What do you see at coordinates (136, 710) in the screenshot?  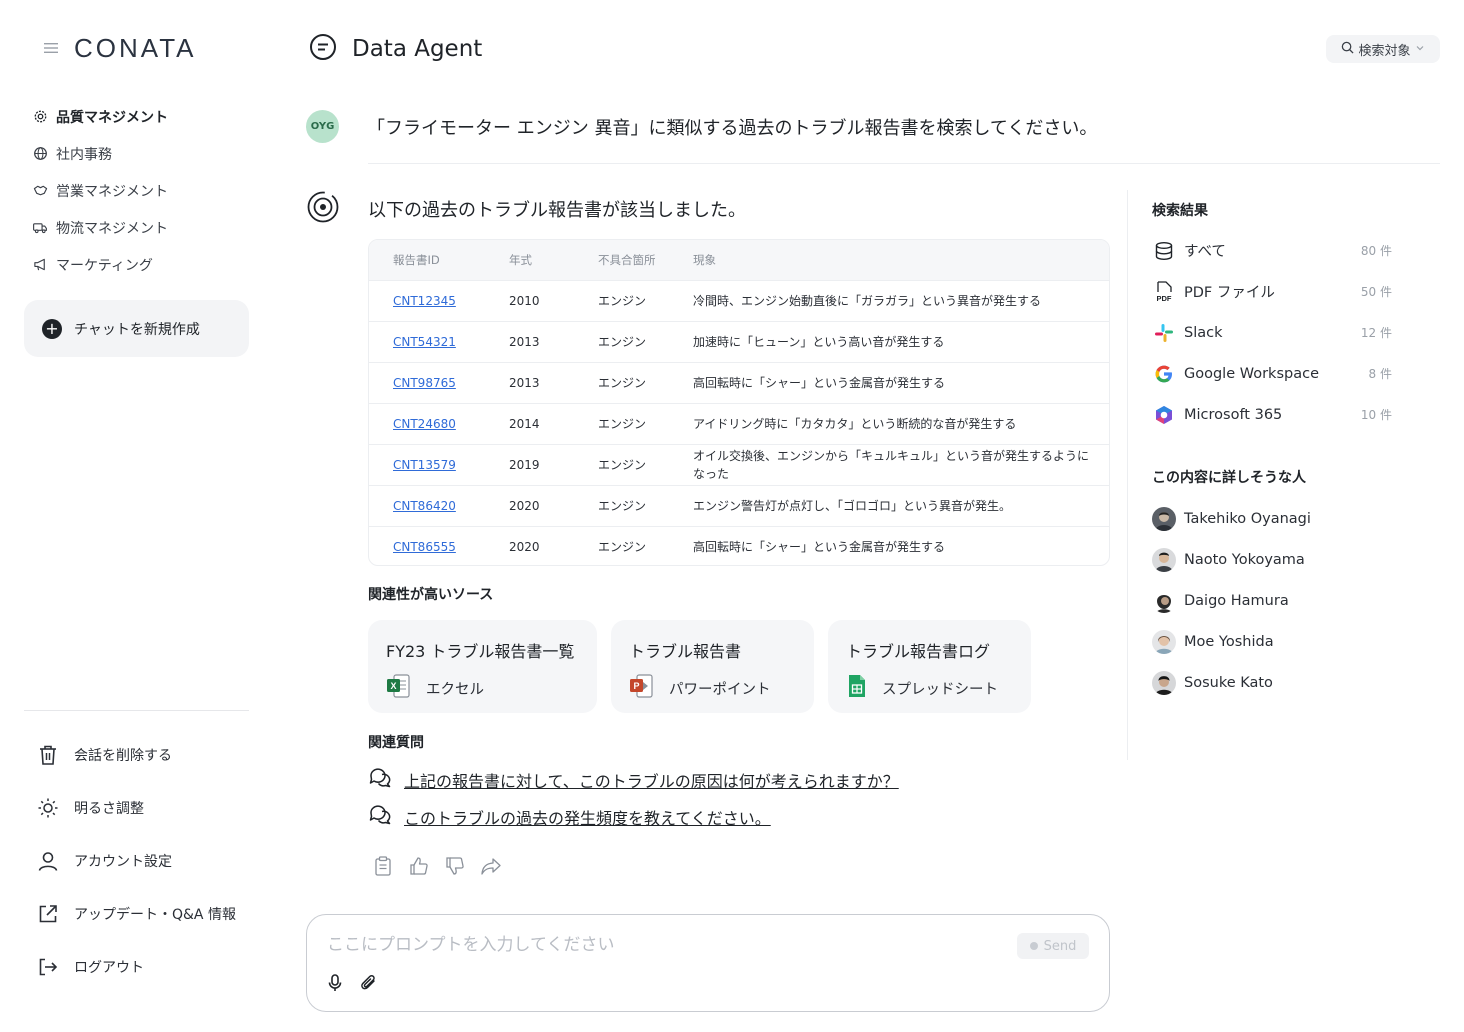 I see `sidebar-divider` at bounding box center [136, 710].